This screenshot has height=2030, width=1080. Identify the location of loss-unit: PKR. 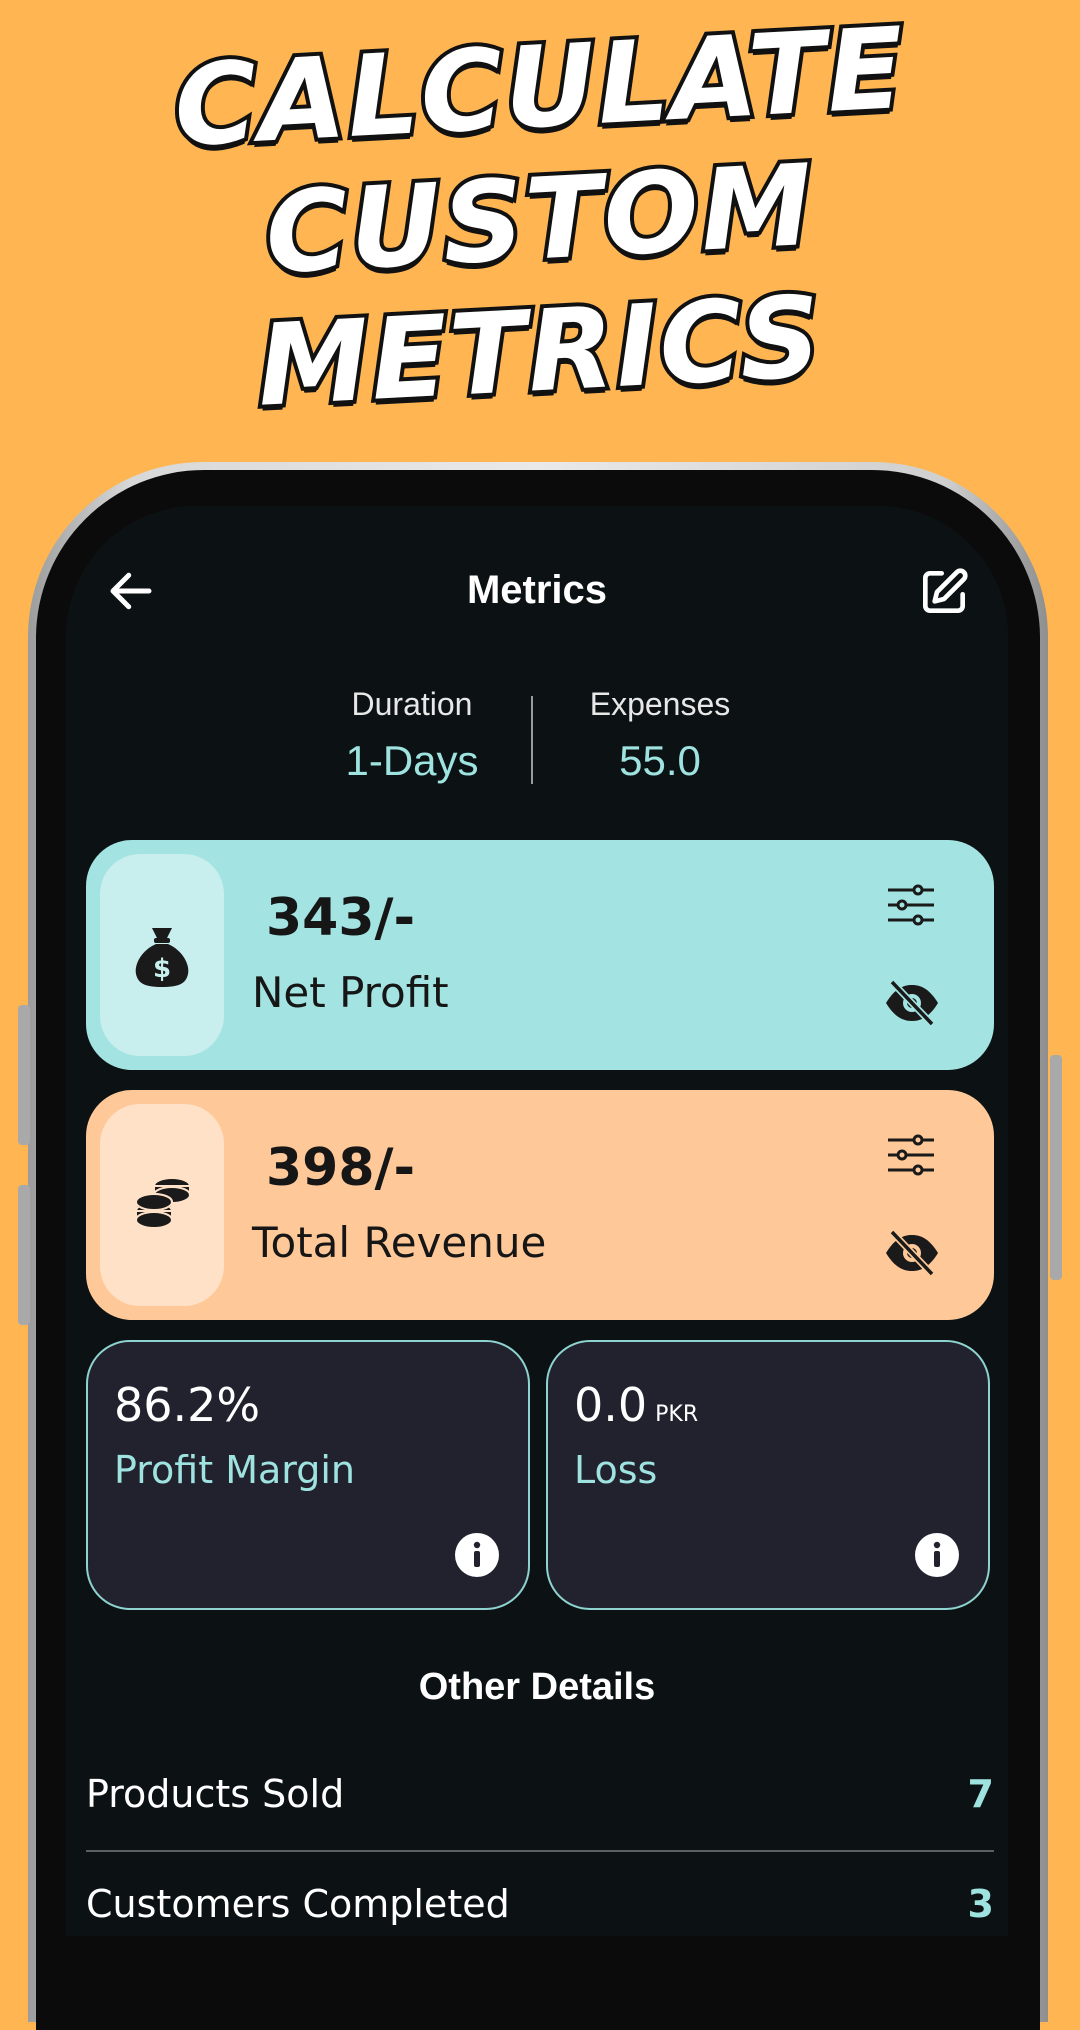
(677, 1414).